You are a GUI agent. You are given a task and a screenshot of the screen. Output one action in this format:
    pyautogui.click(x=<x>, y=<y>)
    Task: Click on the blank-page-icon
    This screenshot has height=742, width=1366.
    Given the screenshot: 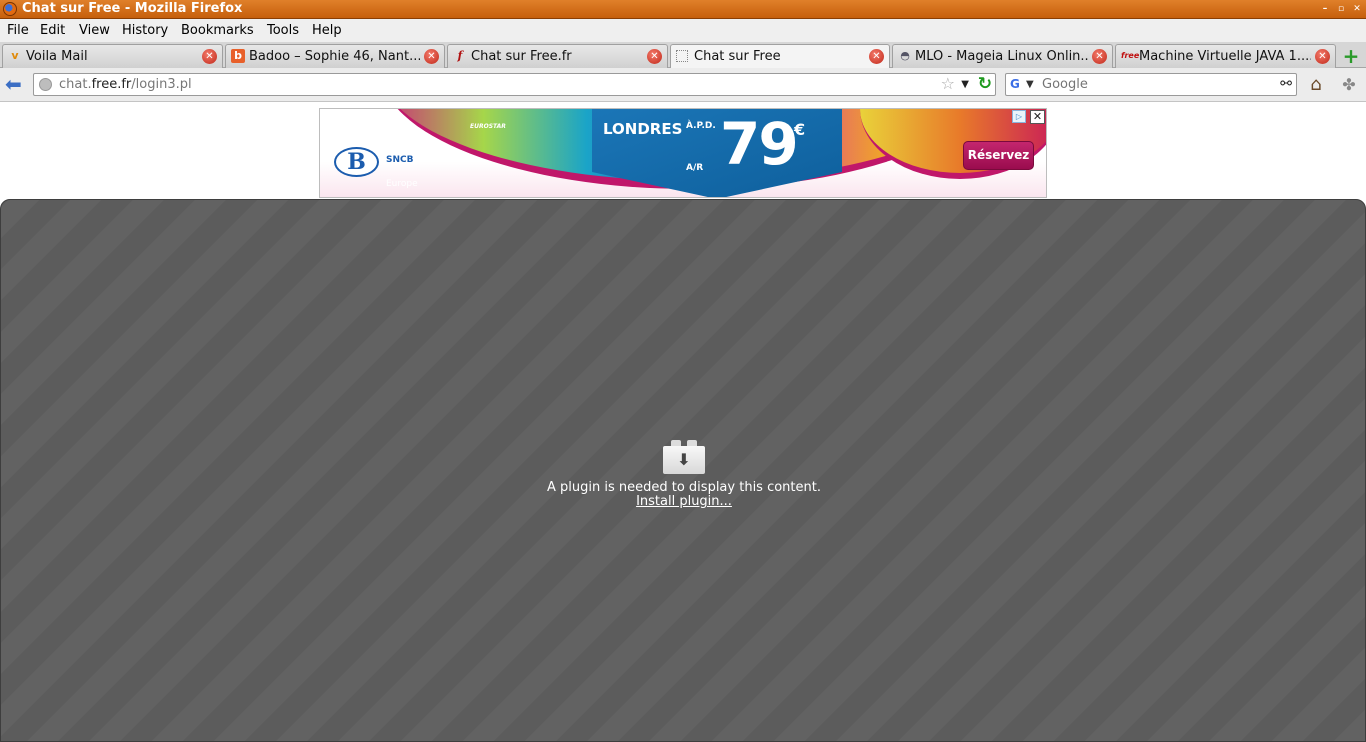 What is the action you would take?
    pyautogui.click(x=682, y=56)
    